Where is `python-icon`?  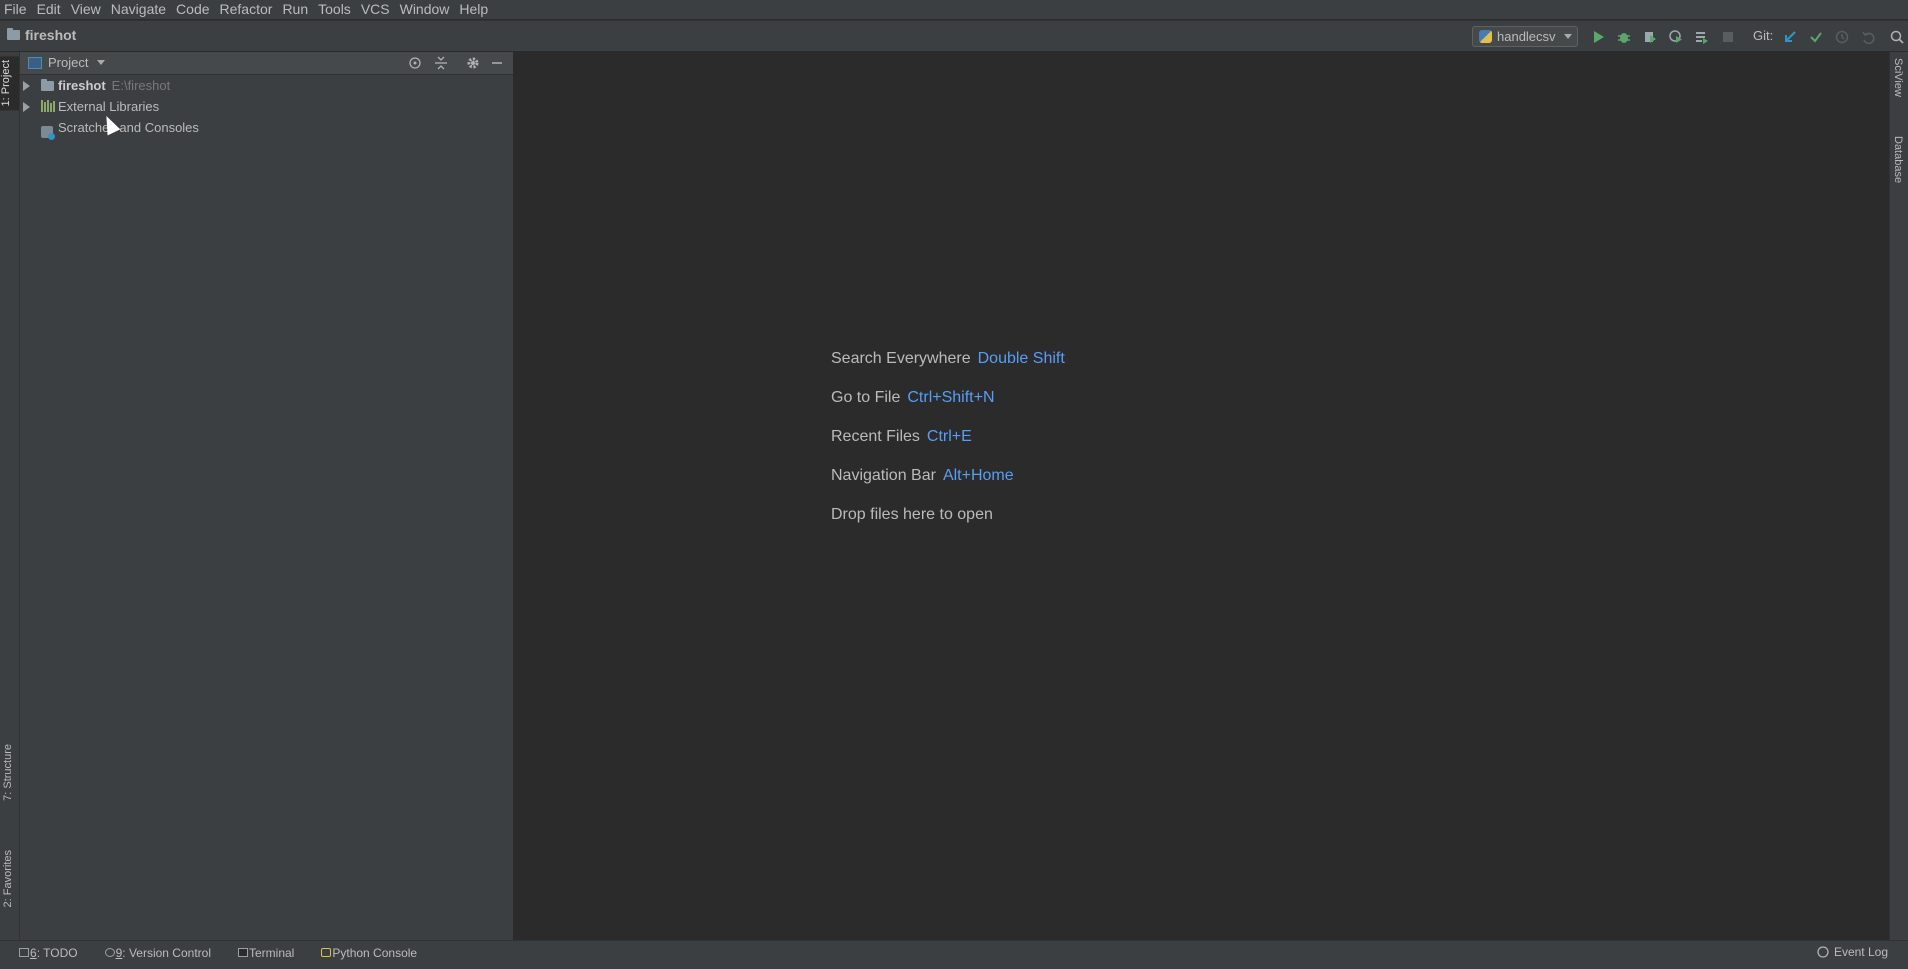 python-icon is located at coordinates (1485, 36).